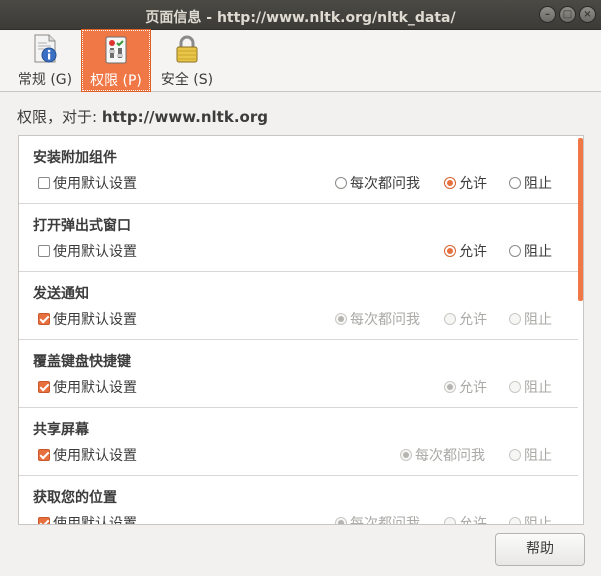  I want to click on close-button: ×, so click(587, 14).